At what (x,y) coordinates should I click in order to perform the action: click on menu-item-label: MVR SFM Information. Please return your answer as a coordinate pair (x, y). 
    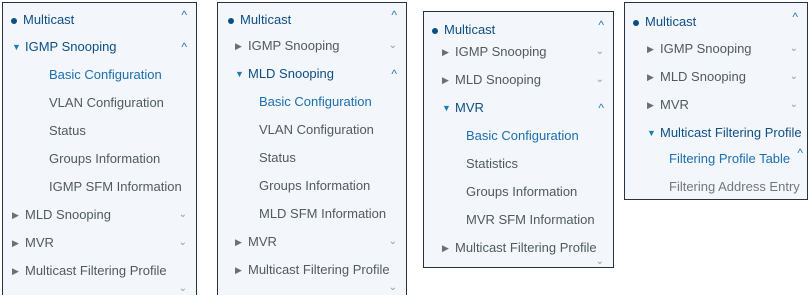
    Looking at the image, I should click on (530, 219).